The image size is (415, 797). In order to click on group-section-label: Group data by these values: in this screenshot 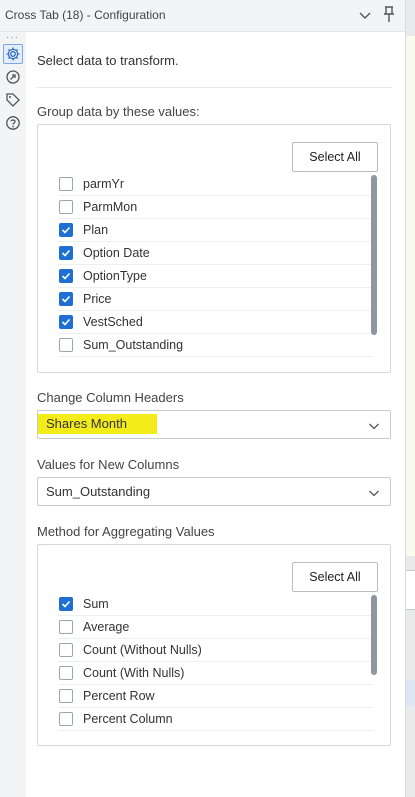, I will do `click(118, 111)`.